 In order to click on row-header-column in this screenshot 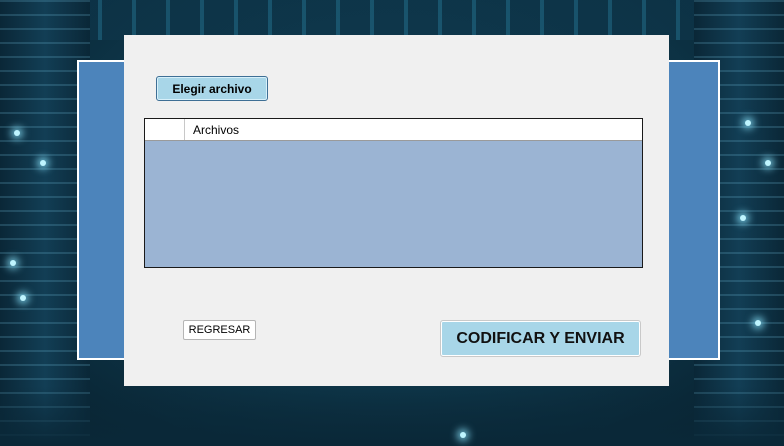, I will do `click(165, 129)`.